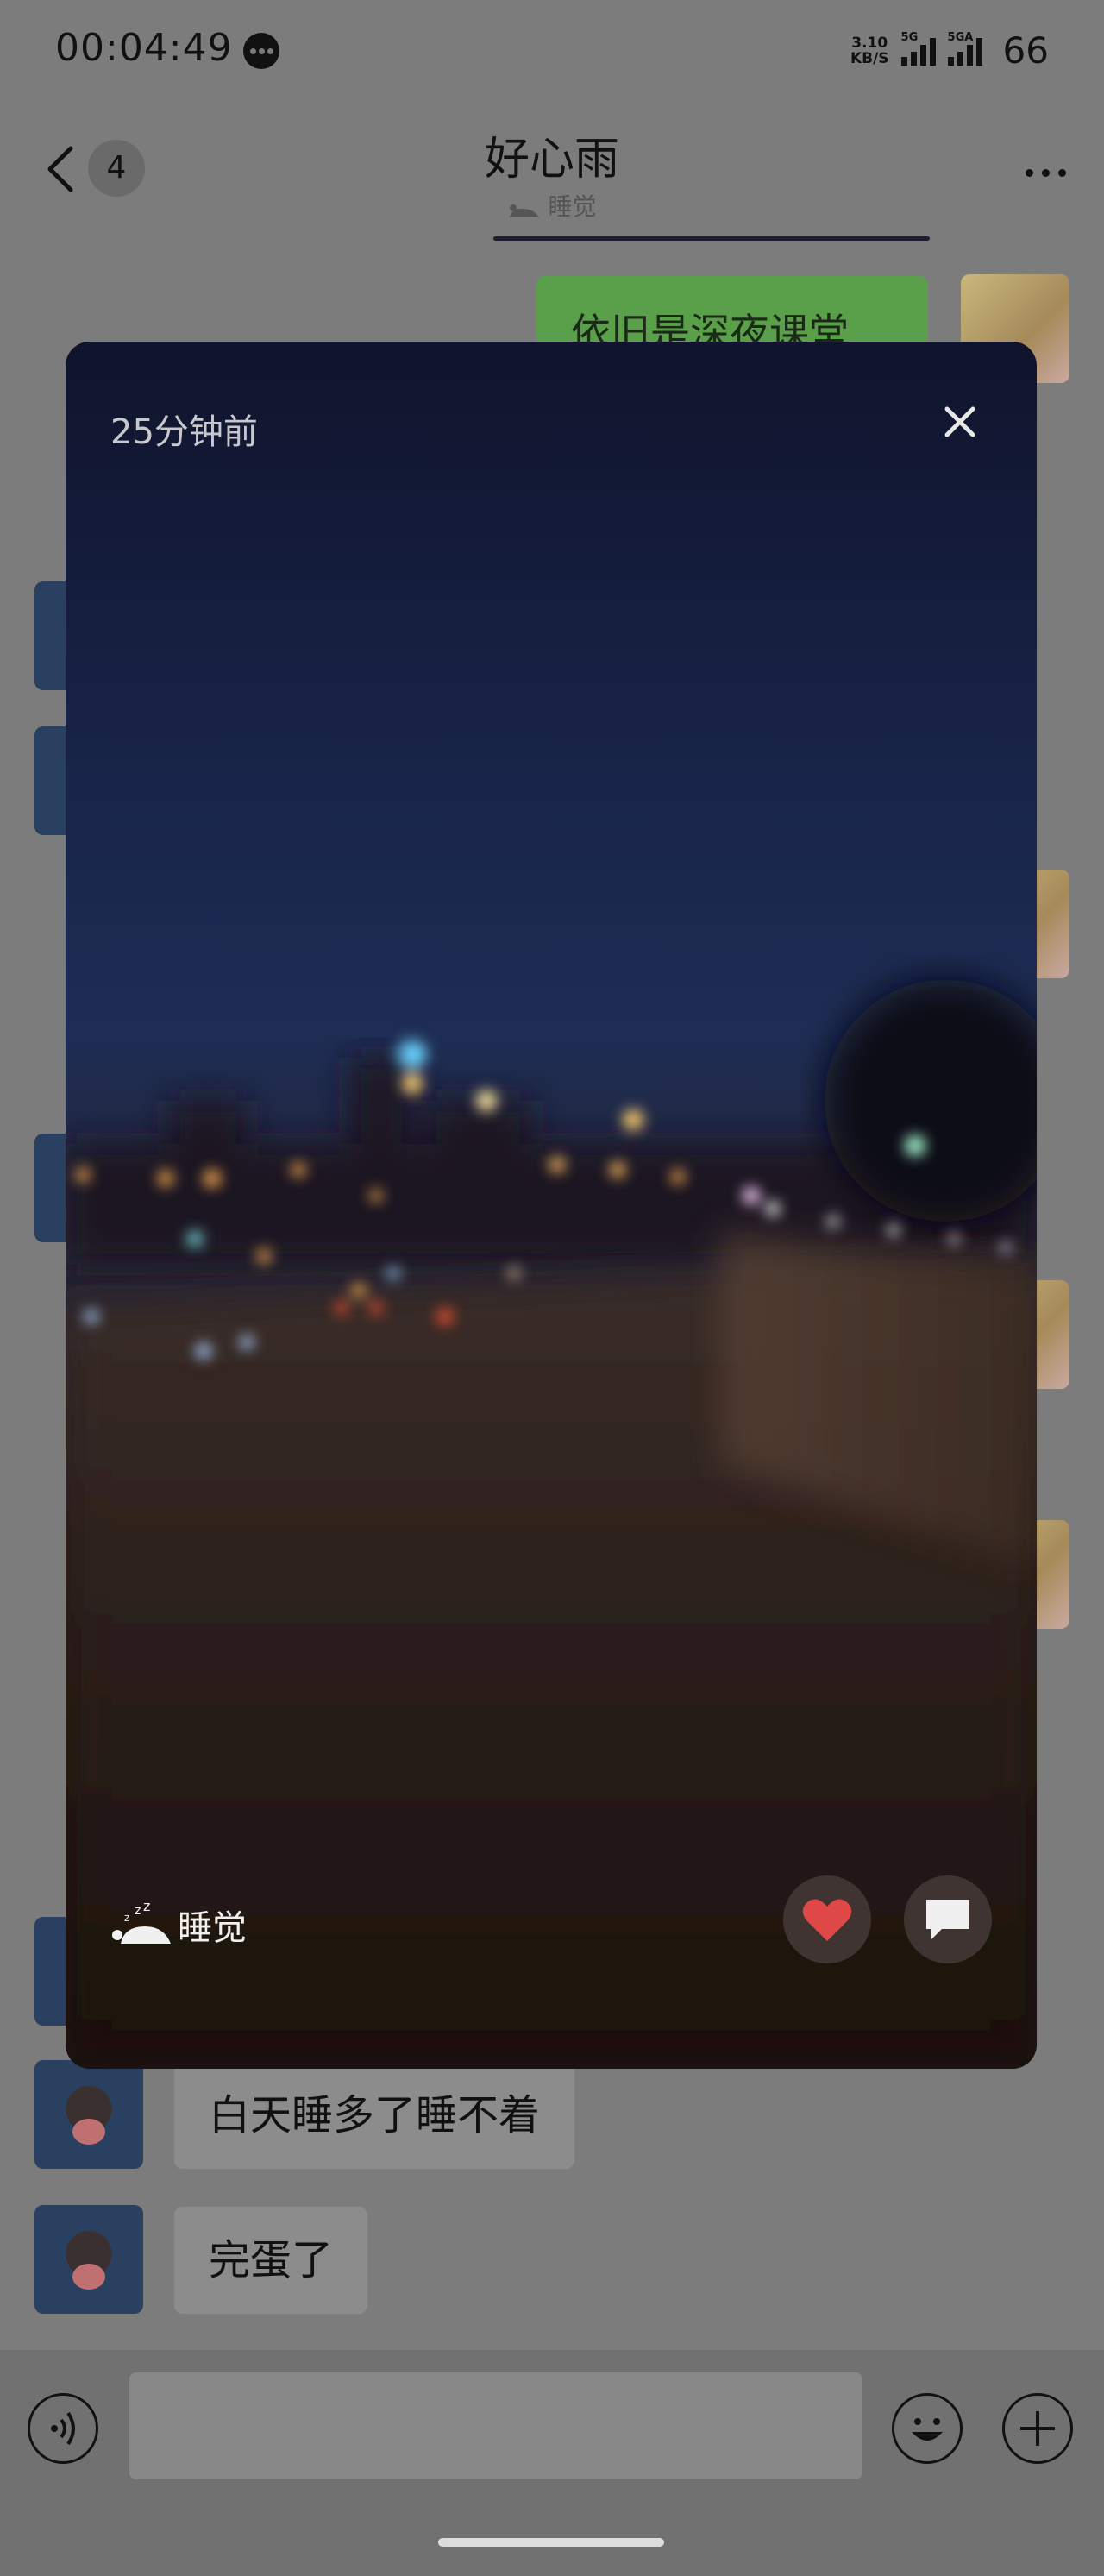 The image size is (1104, 2576). What do you see at coordinates (1025, 50) in the screenshot?
I see `battery-level: 66` at bounding box center [1025, 50].